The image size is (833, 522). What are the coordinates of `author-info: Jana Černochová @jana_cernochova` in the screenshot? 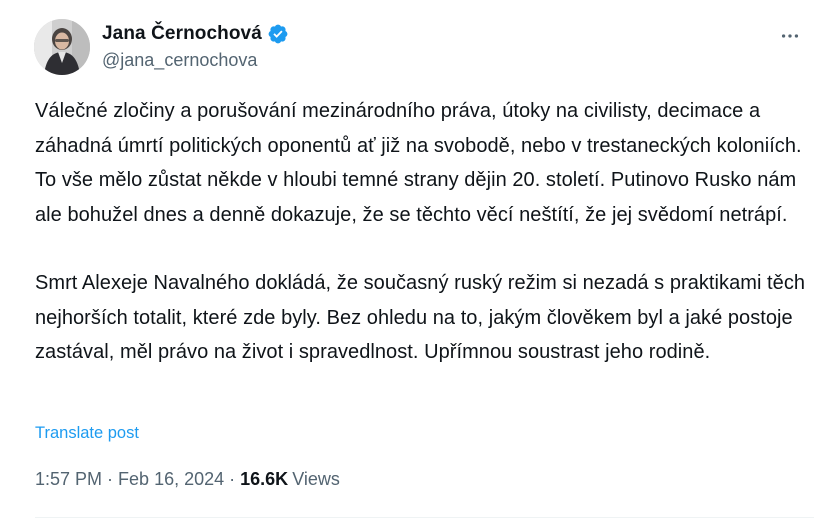 It's located at (195, 46).